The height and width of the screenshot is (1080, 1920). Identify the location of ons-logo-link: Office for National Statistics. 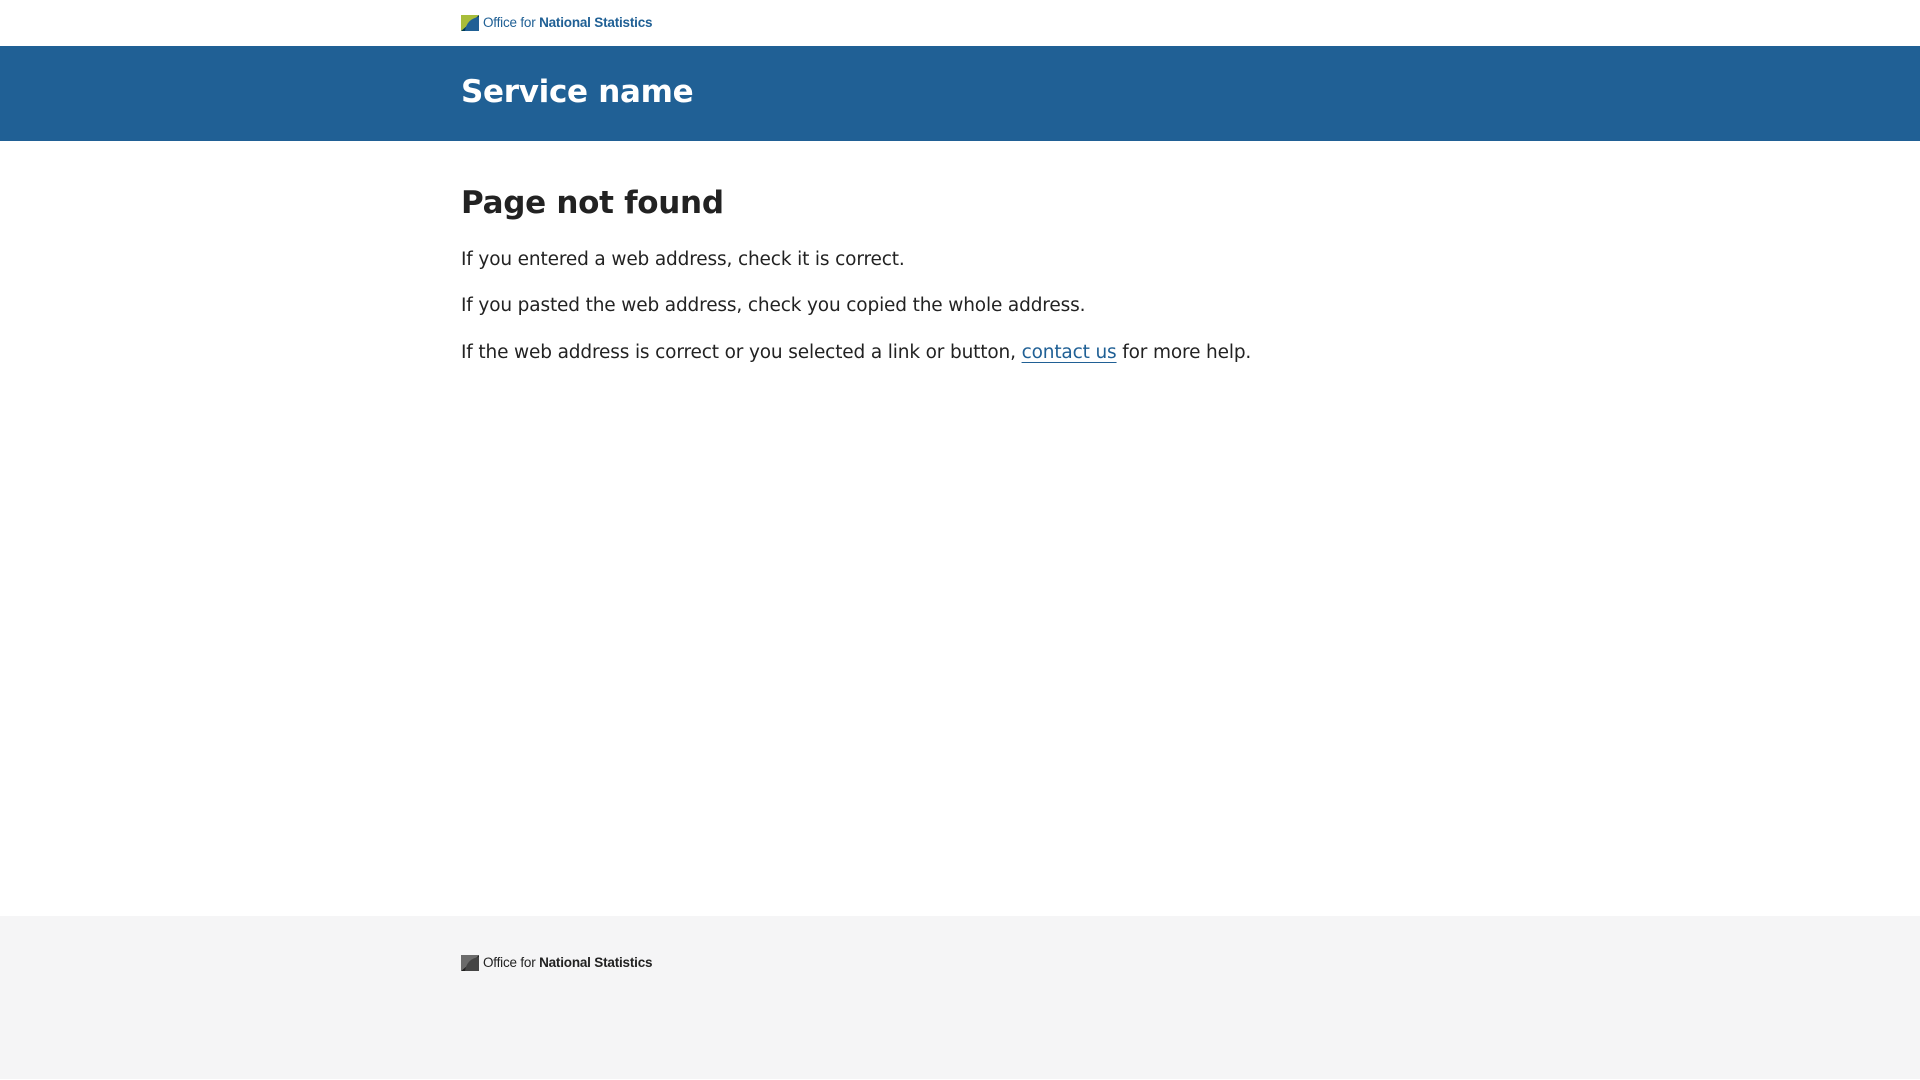
(557, 23).